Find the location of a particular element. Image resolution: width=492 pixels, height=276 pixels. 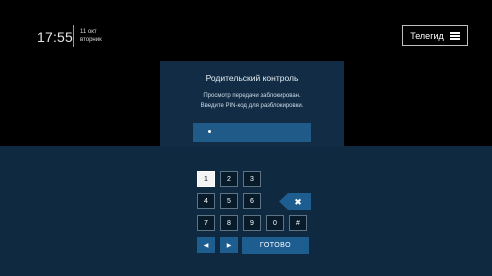

key-2: 2 is located at coordinates (229, 179).